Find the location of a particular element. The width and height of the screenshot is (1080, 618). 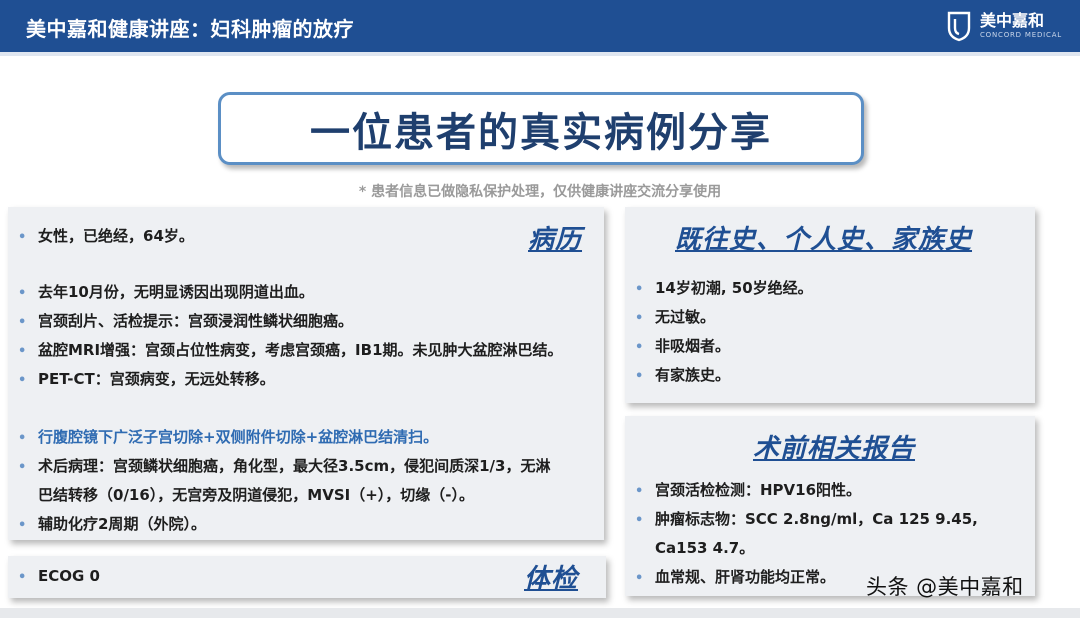

main-title: 一位患者的真实病例分享 is located at coordinates (541, 132).